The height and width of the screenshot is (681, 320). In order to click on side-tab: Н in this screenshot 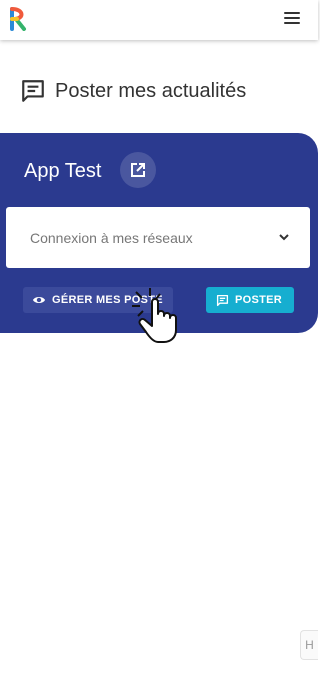, I will do `click(309, 645)`.